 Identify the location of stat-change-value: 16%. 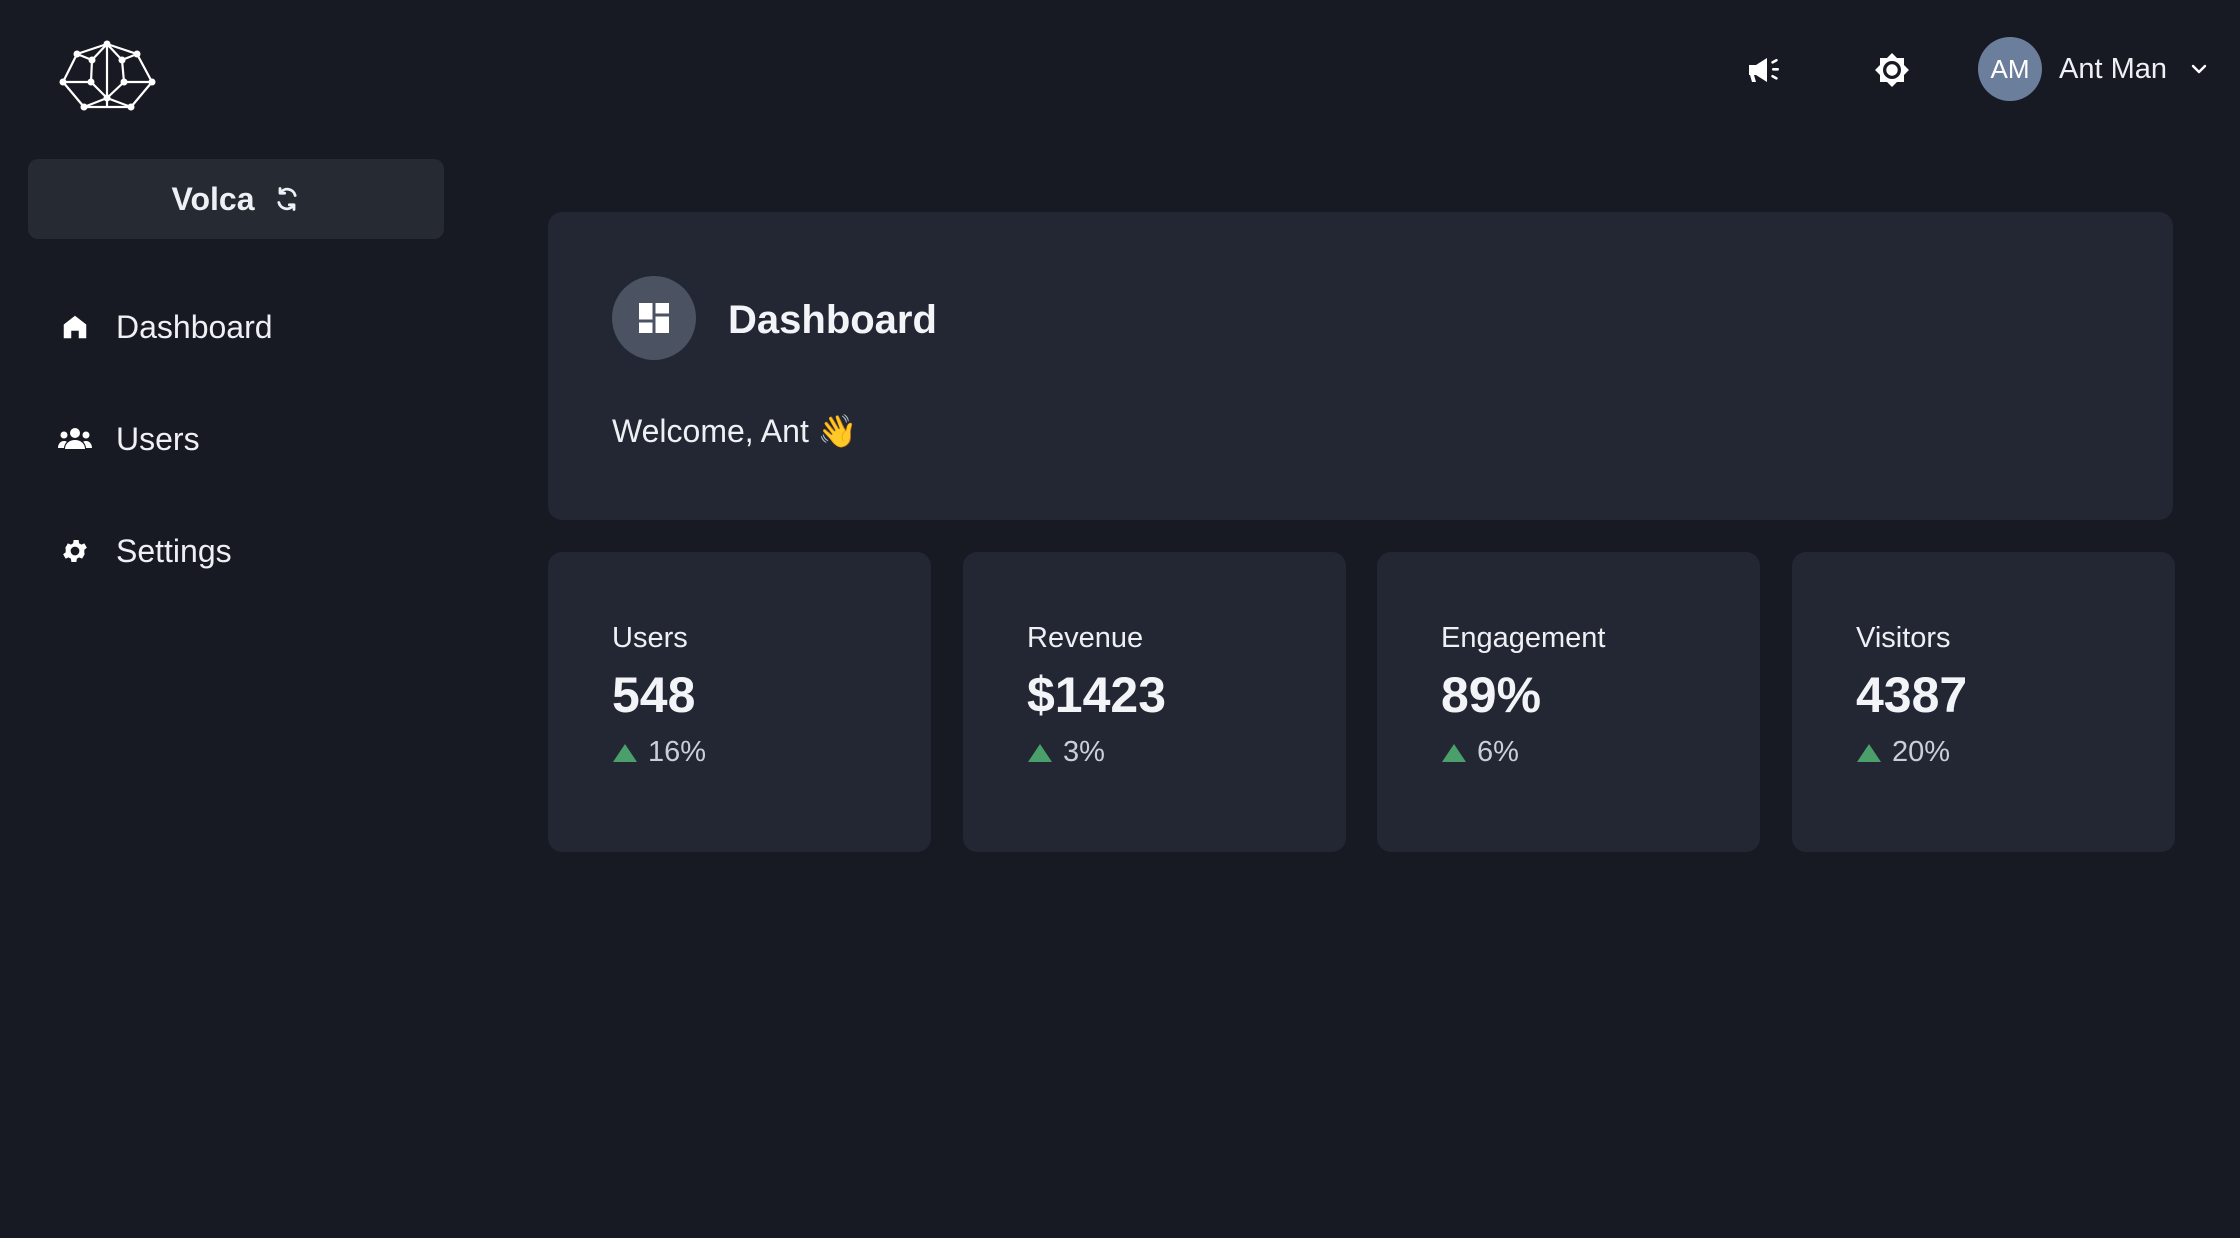
(677, 752).